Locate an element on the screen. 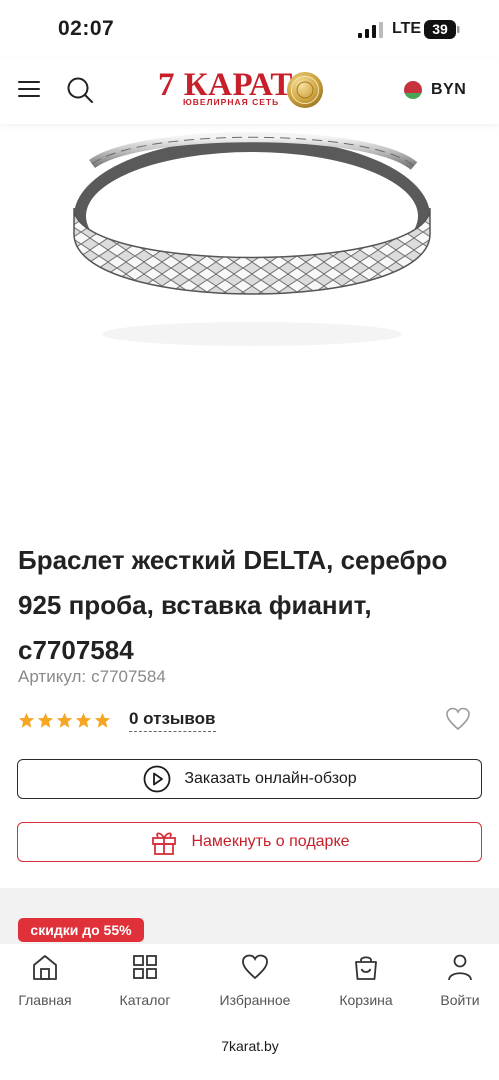 Image resolution: width=499 pixels, height=1080 pixels. reviews-link: 0 отзывов is located at coordinates (172, 720).